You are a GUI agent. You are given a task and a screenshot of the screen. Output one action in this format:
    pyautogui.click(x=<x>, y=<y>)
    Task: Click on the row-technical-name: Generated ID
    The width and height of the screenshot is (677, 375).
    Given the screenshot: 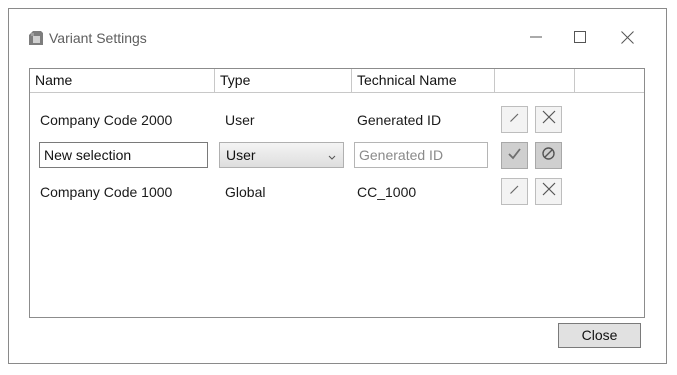 What is the action you would take?
    pyautogui.click(x=399, y=120)
    